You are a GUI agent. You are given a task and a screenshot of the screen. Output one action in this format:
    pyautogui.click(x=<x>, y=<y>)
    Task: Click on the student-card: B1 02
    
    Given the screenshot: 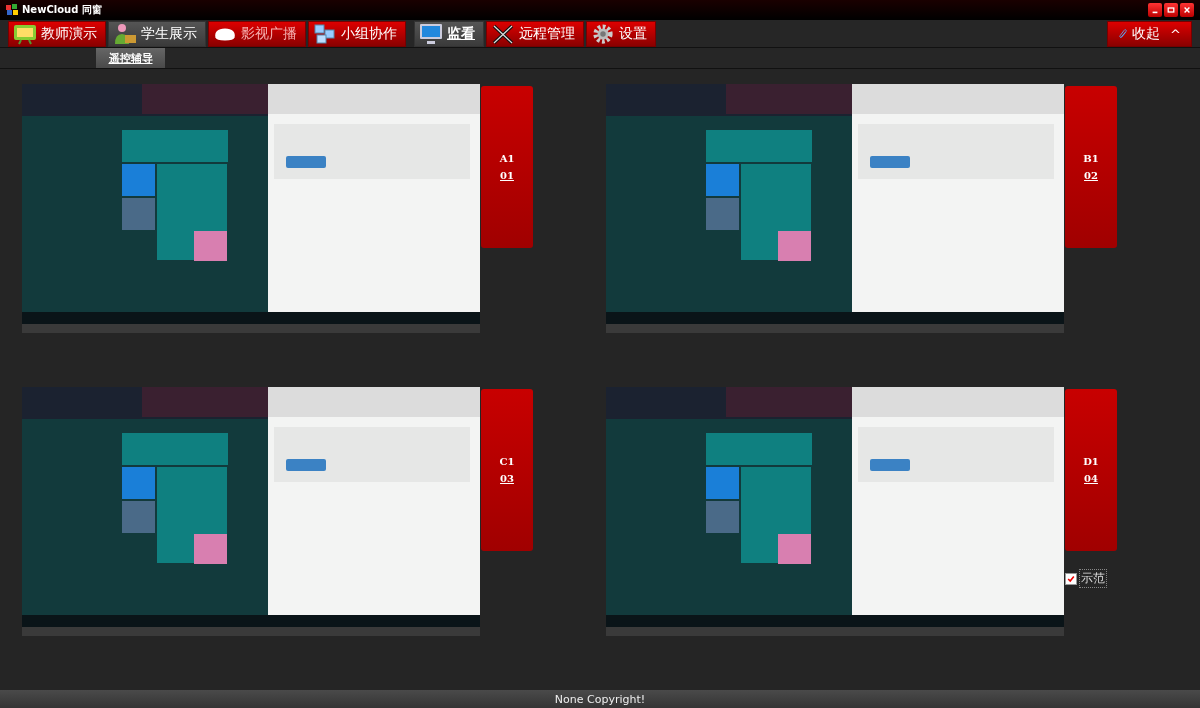 What is the action you would take?
    pyautogui.click(x=1091, y=167)
    